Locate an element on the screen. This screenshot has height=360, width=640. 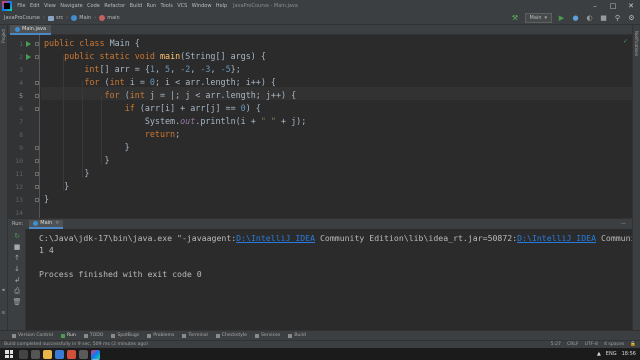
menu-window: Window is located at coordinates (202, 6).